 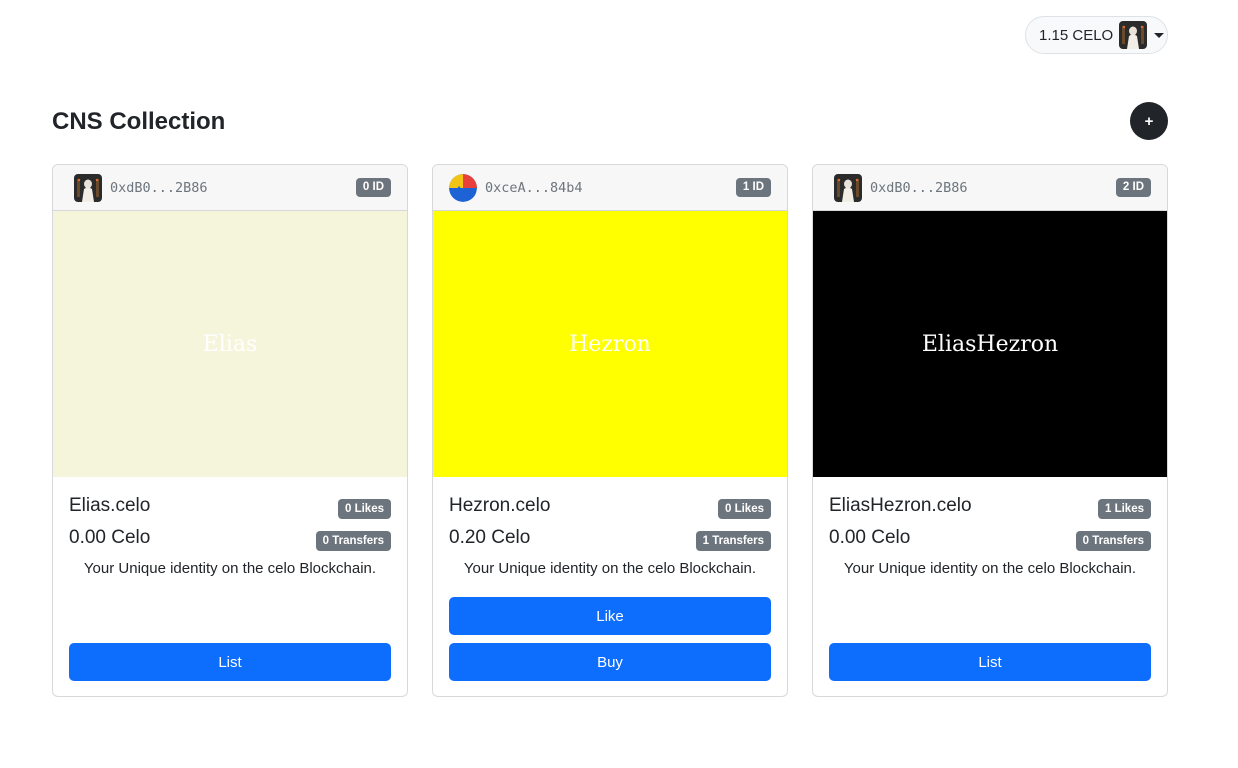 I want to click on chevron-down-icon, so click(x=1159, y=35).